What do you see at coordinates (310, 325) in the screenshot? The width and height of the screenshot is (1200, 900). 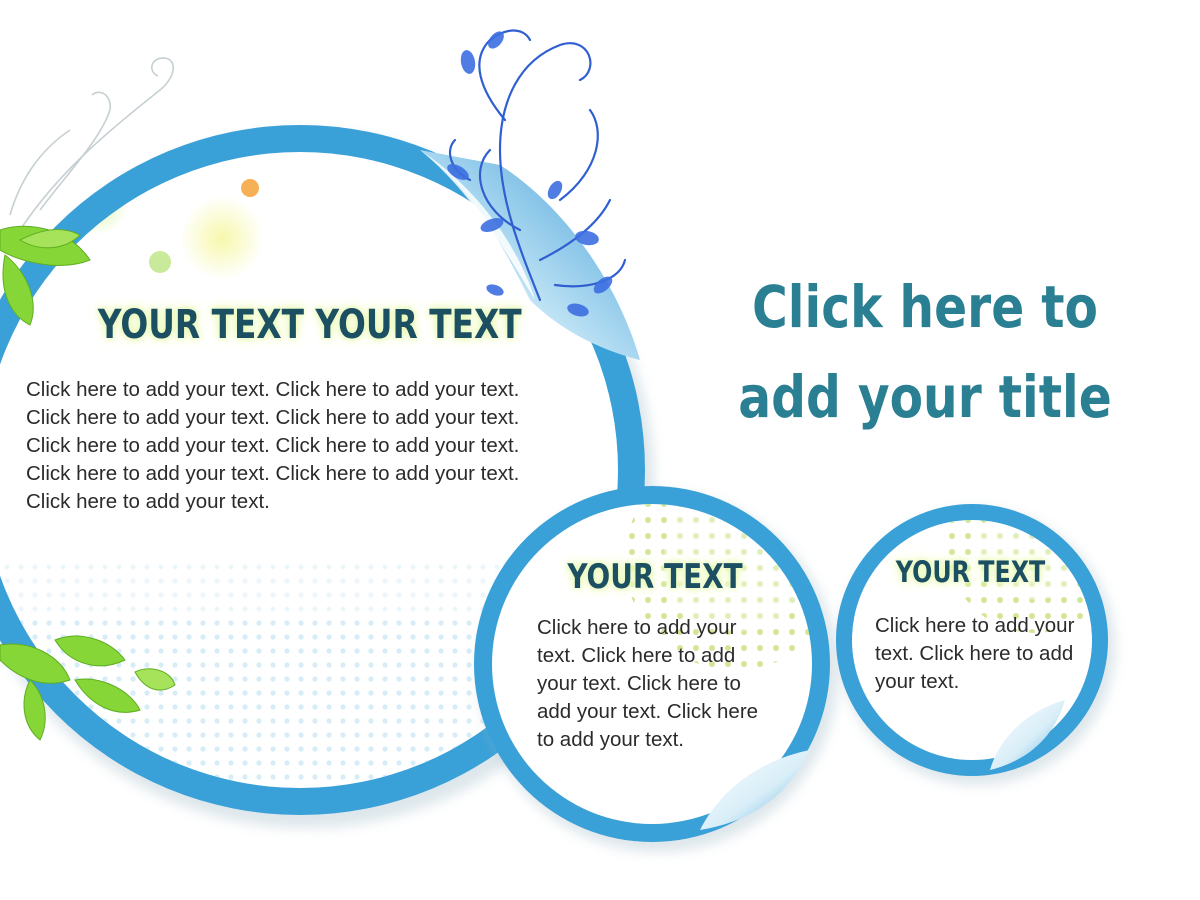 I see `large-panel-heading: YOUR TEXT YOUR TEXT` at bounding box center [310, 325].